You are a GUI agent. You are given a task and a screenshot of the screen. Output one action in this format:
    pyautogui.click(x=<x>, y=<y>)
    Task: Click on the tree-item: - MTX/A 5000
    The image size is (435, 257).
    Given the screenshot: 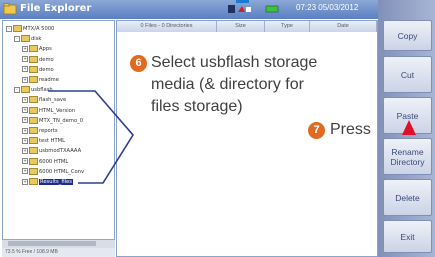 What is the action you would take?
    pyautogui.click(x=30, y=28)
    